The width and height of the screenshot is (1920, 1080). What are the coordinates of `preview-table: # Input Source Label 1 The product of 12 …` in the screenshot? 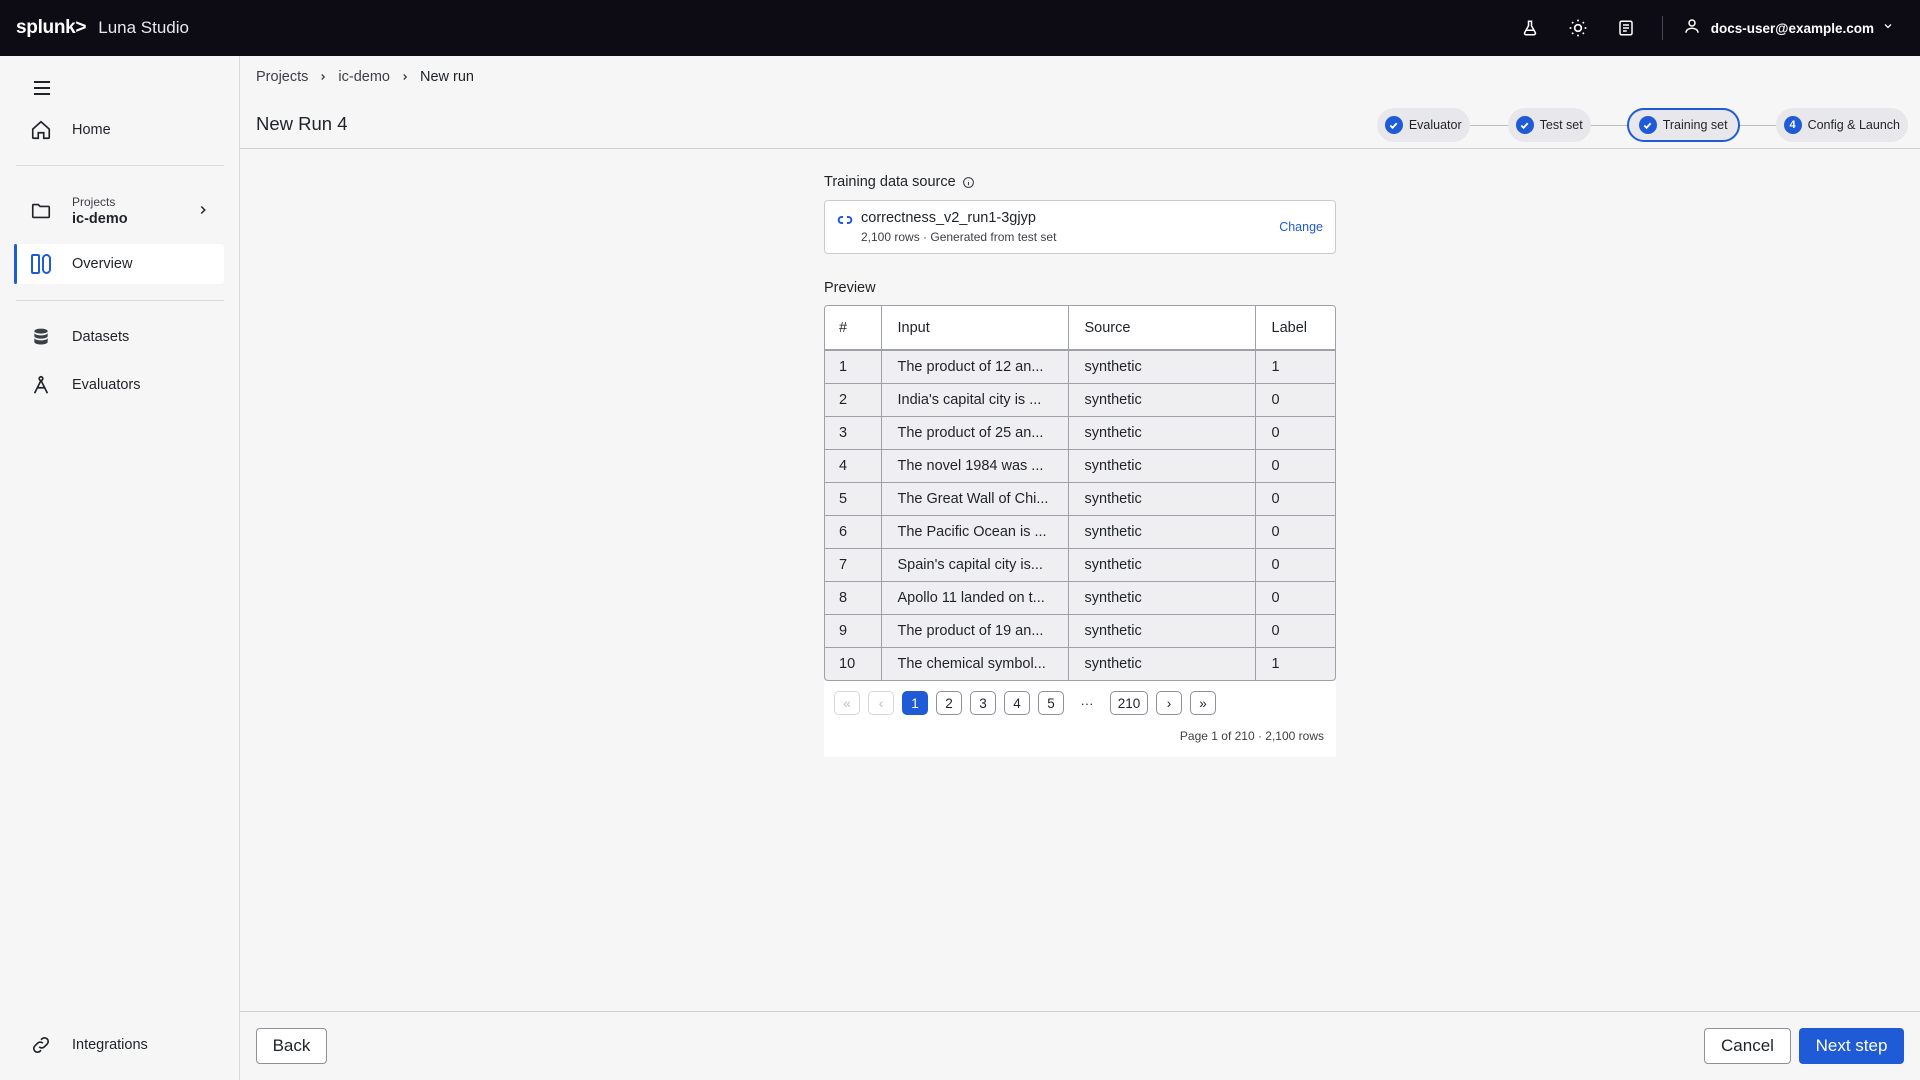 It's located at (1080, 493).